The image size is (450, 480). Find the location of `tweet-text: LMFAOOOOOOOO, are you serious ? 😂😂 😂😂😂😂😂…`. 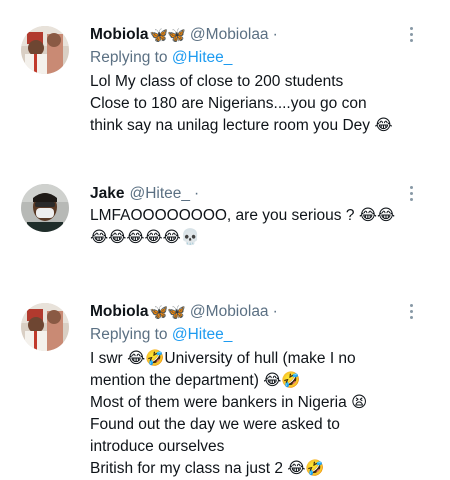

tweet-text: LMFAOOOOOOOO, are you serious ? 😂😂 😂😂😂😂😂… is located at coordinates (242, 227).